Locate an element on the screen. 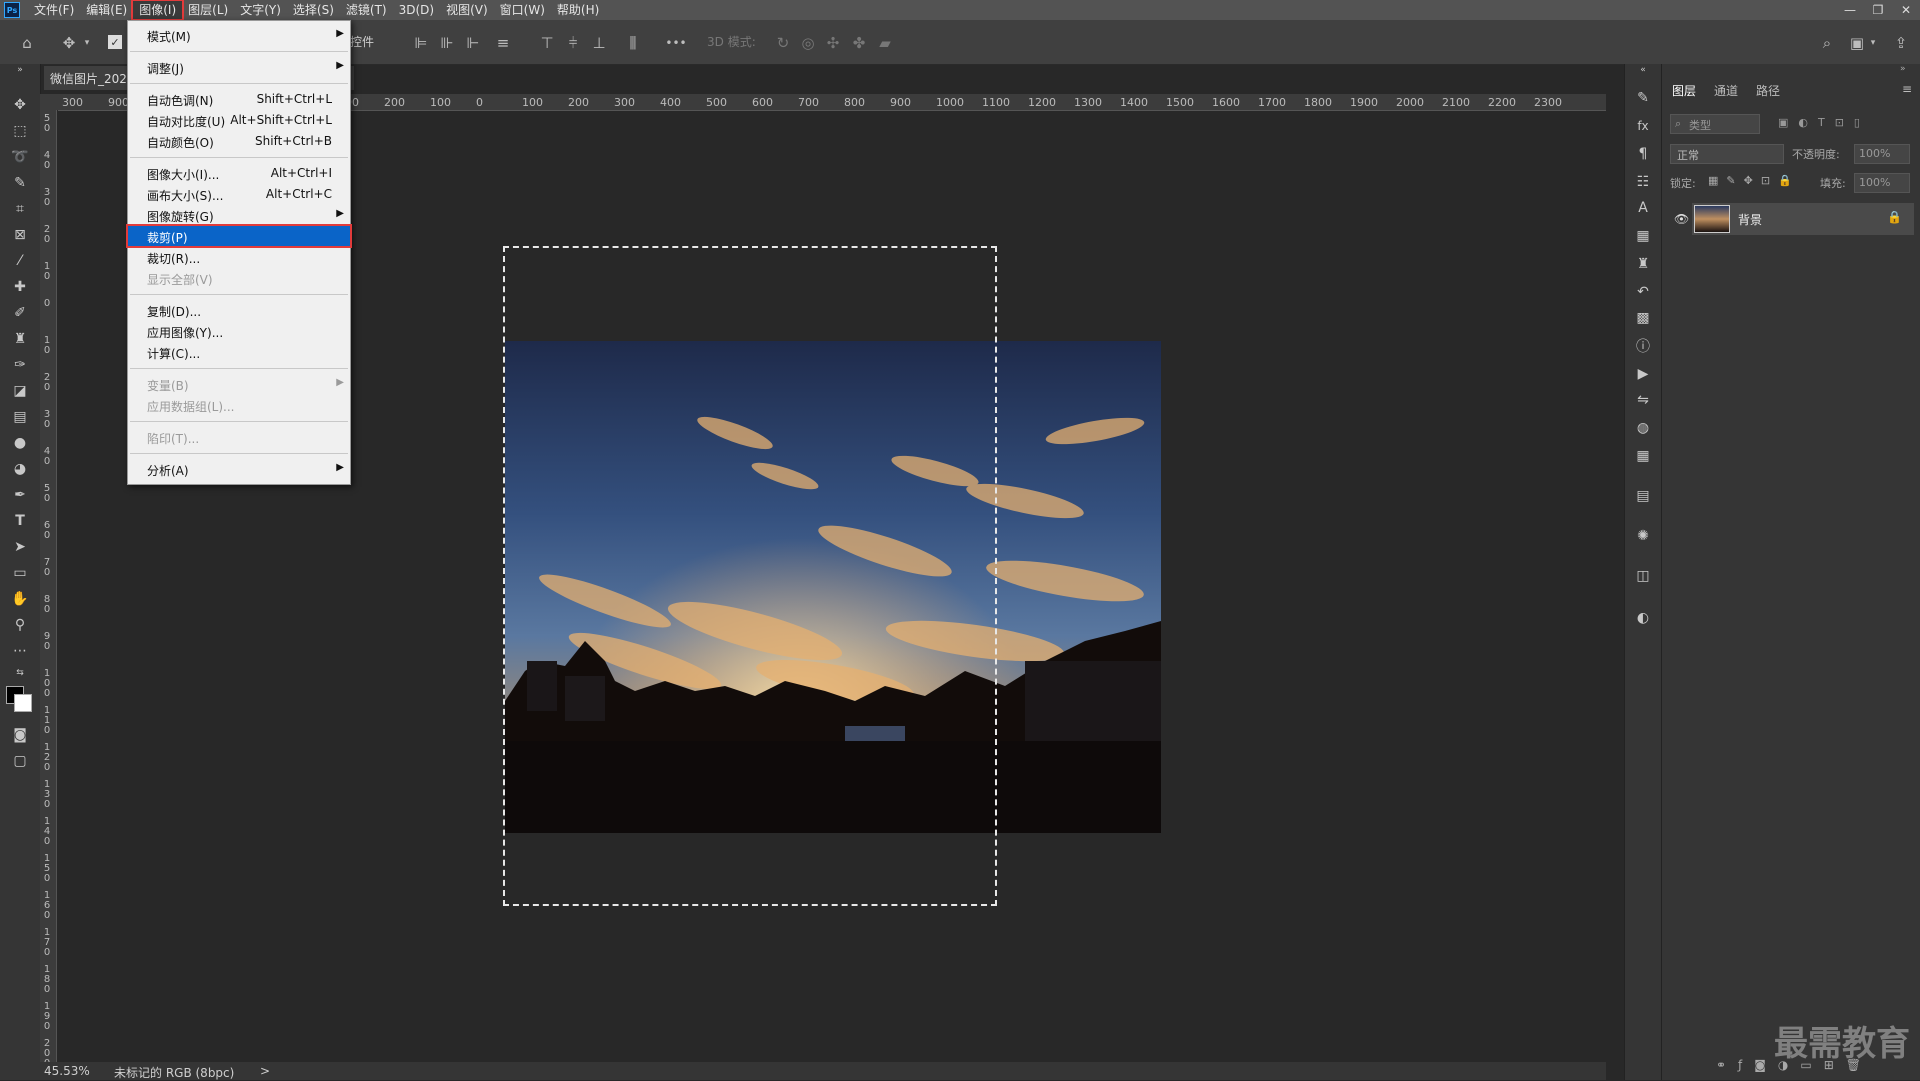 This screenshot has height=1081, width=1920. screen-mode-icon: ▢ is located at coordinates (20, 761).